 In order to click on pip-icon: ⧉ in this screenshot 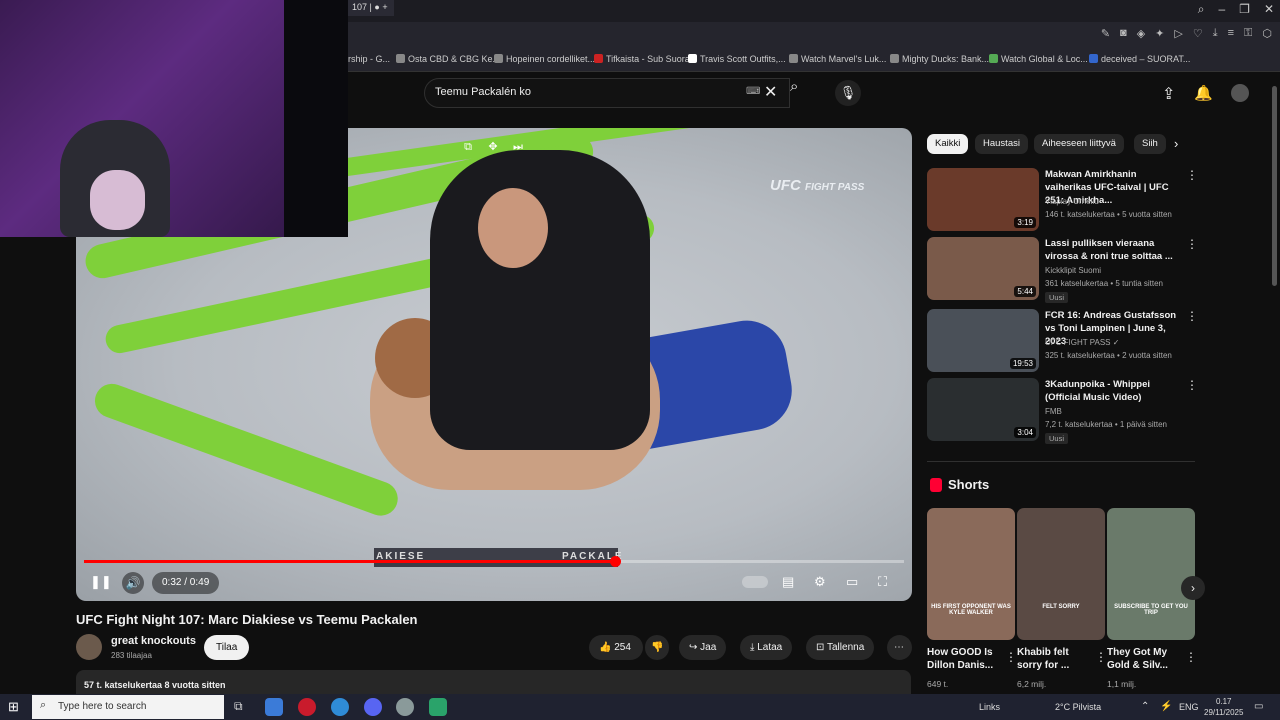, I will do `click(468, 147)`.